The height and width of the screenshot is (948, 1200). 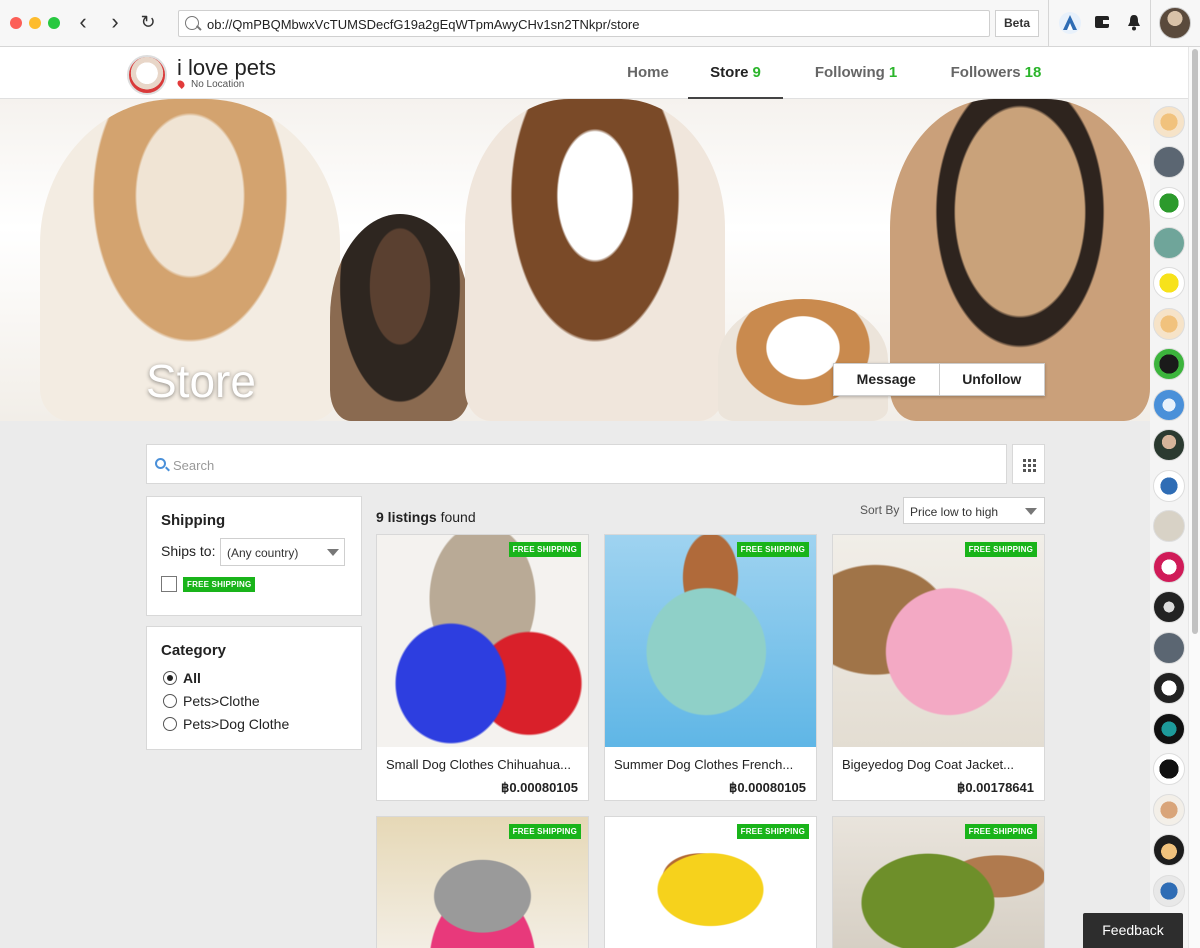 I want to click on sort-select: Price low to high, so click(x=974, y=510).